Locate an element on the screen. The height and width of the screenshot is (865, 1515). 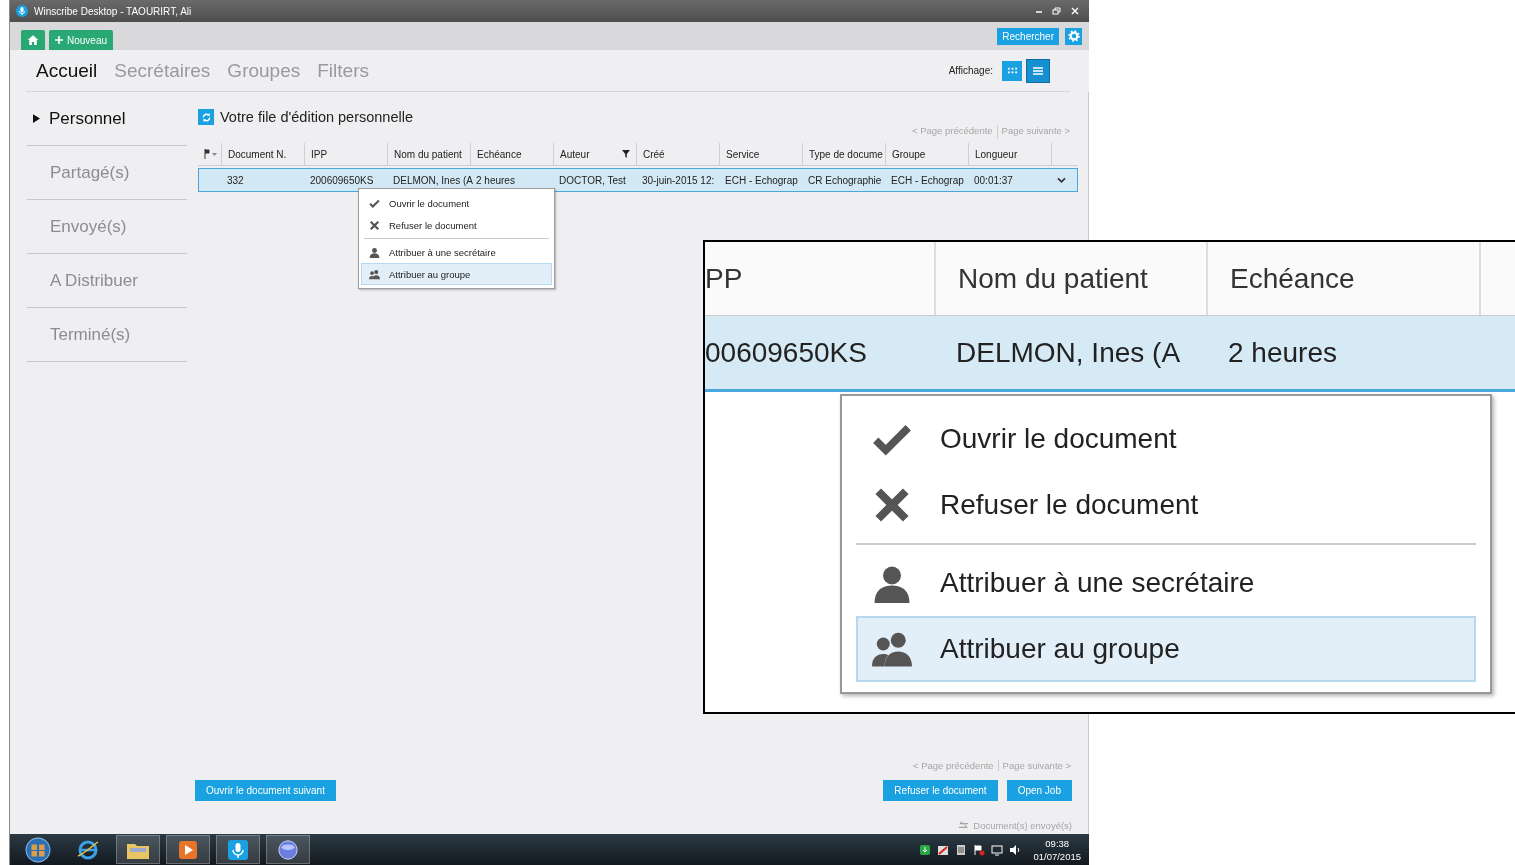
people-icon is located at coordinates (374, 274).